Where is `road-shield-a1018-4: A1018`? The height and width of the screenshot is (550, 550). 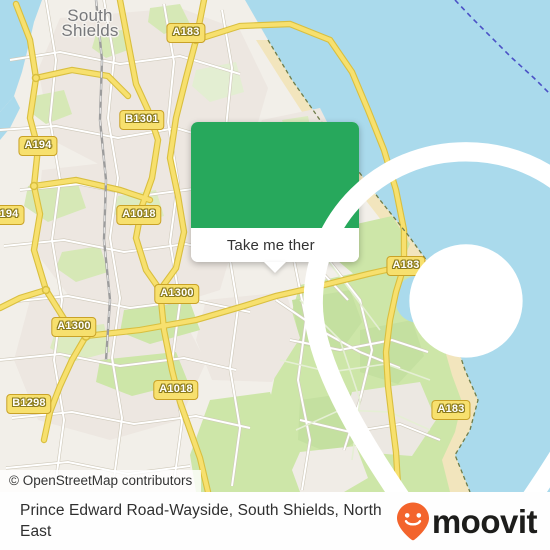 road-shield-a1018-4: A1018 is located at coordinates (139, 215).